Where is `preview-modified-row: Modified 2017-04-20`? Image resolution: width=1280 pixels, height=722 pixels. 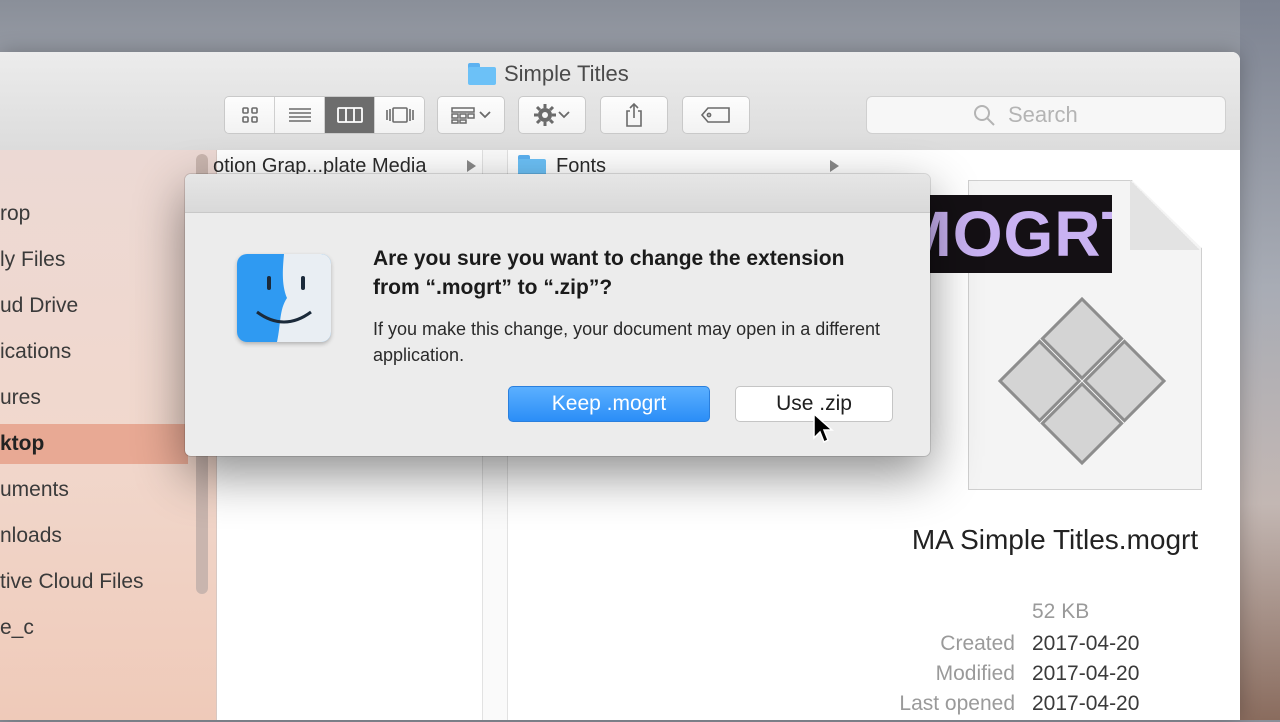
preview-modified-row: Modified 2017-04-20 is located at coordinates (1055, 677).